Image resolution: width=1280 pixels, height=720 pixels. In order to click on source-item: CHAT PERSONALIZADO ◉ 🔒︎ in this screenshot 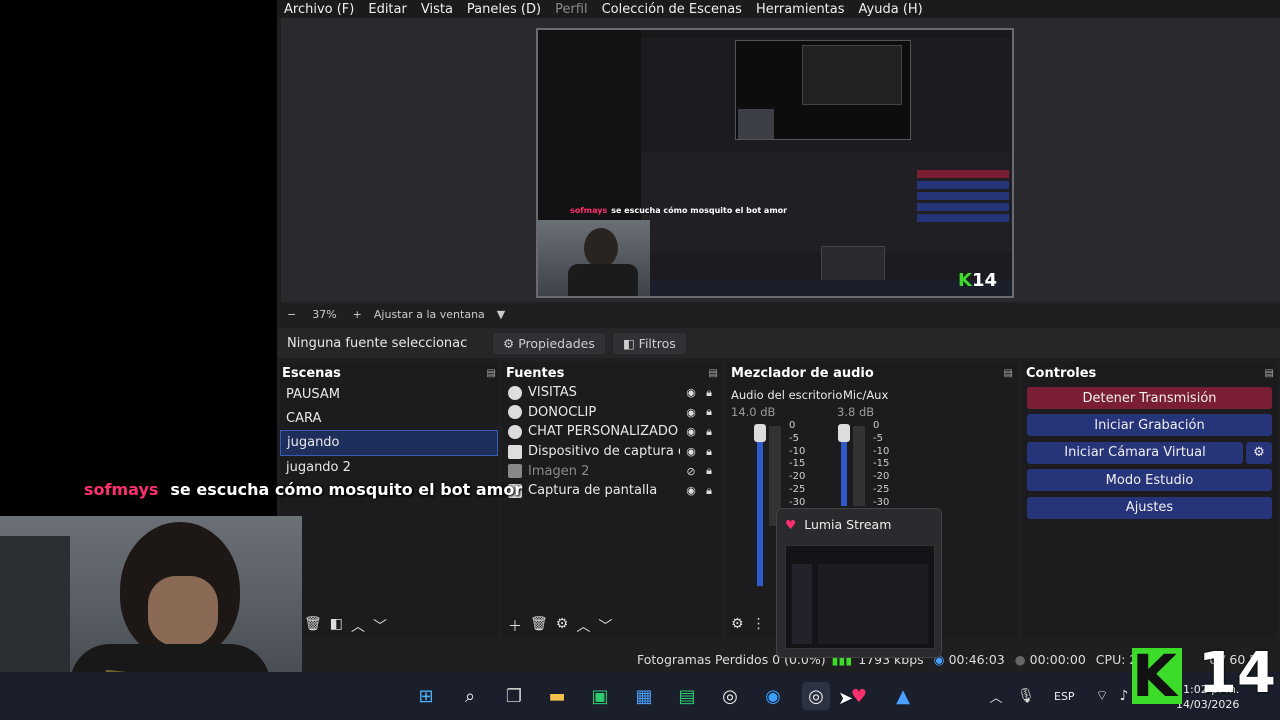, I will do `click(612, 432)`.